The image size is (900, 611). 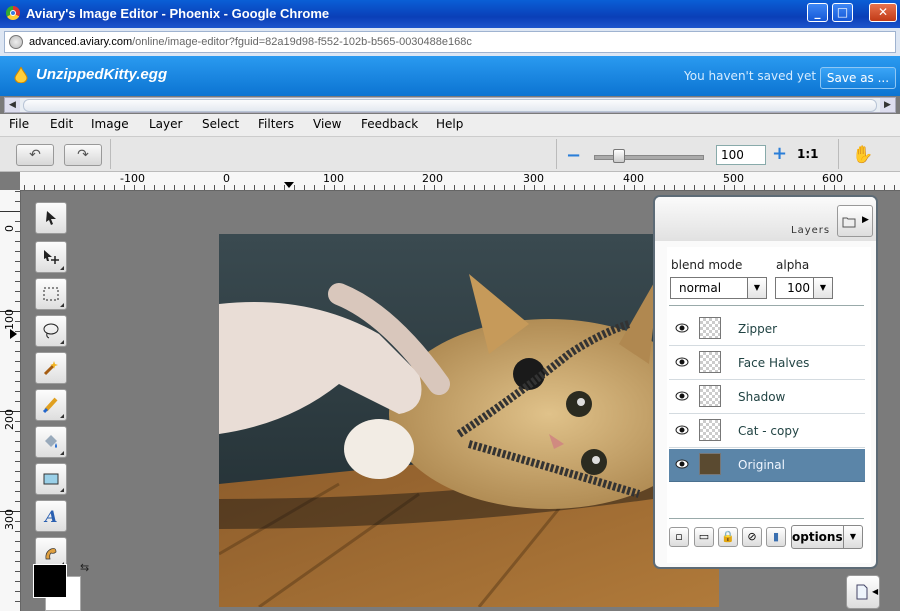 I want to click on menu-view: View, so click(x=327, y=124).